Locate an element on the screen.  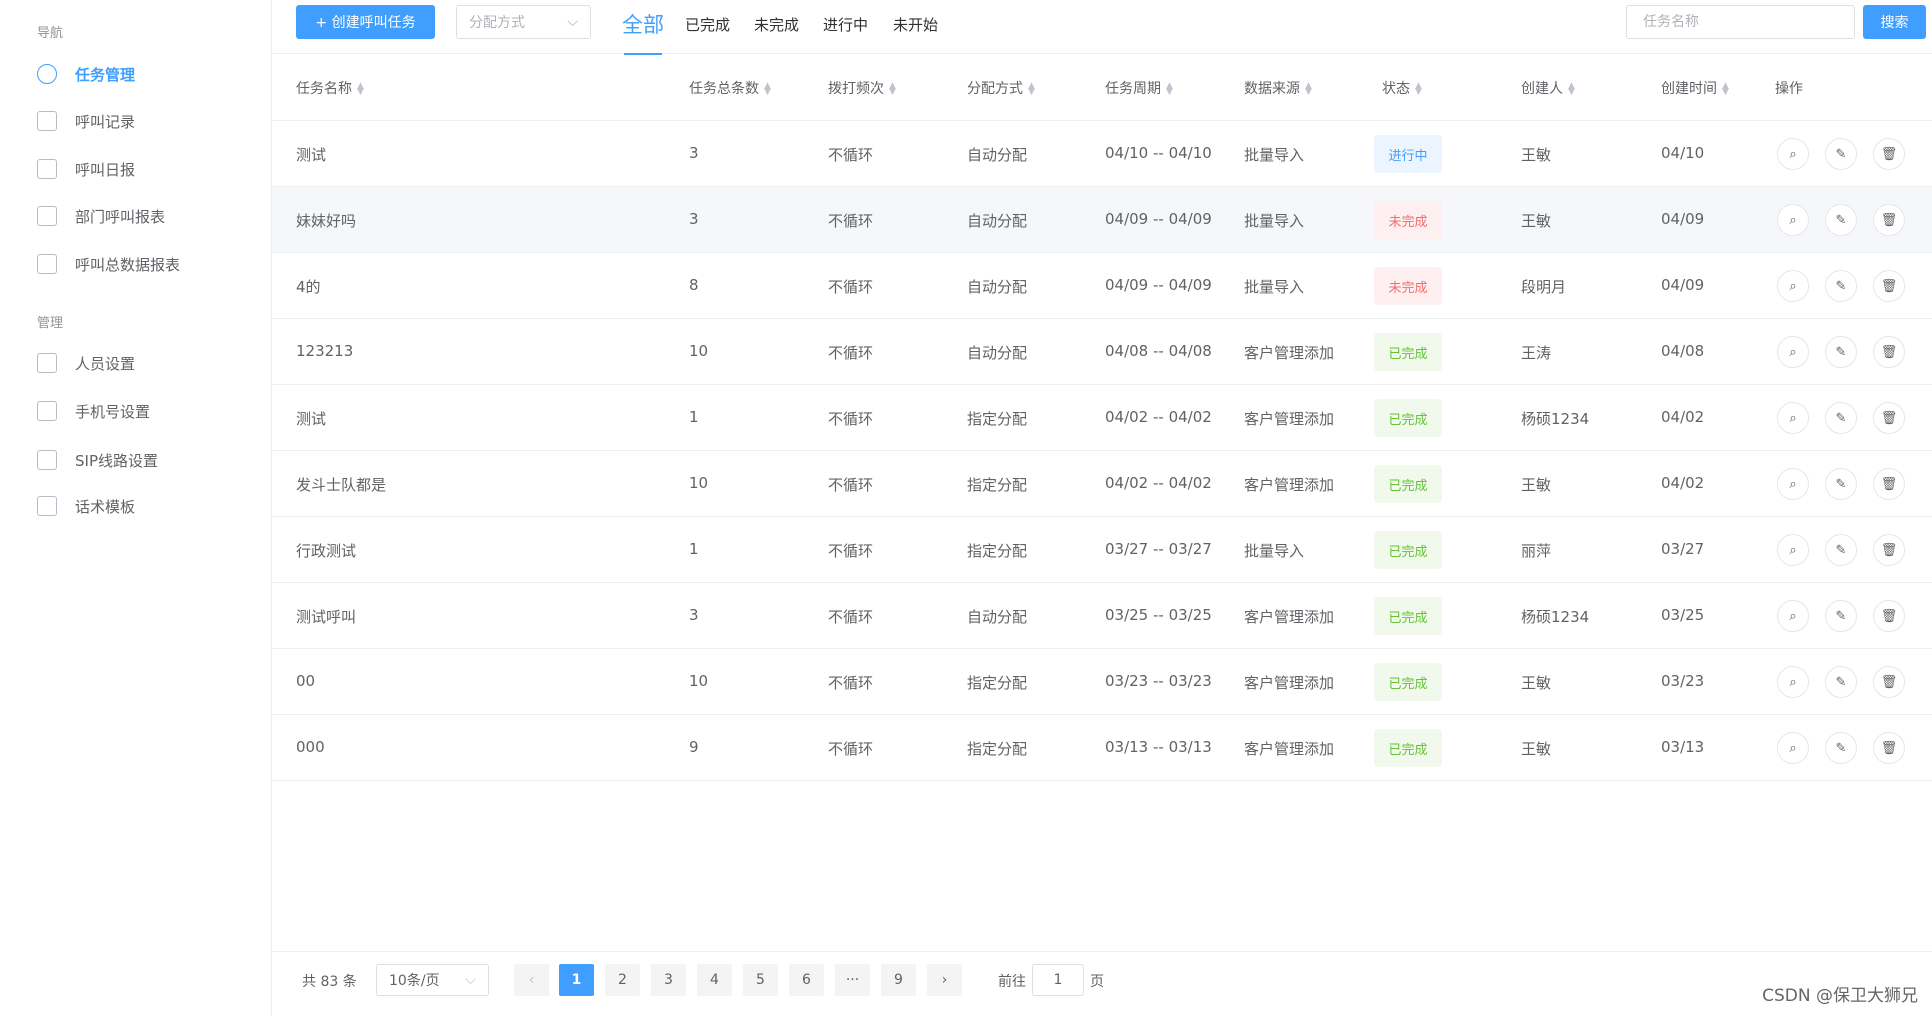
page-button-4: 4 is located at coordinates (714, 980).